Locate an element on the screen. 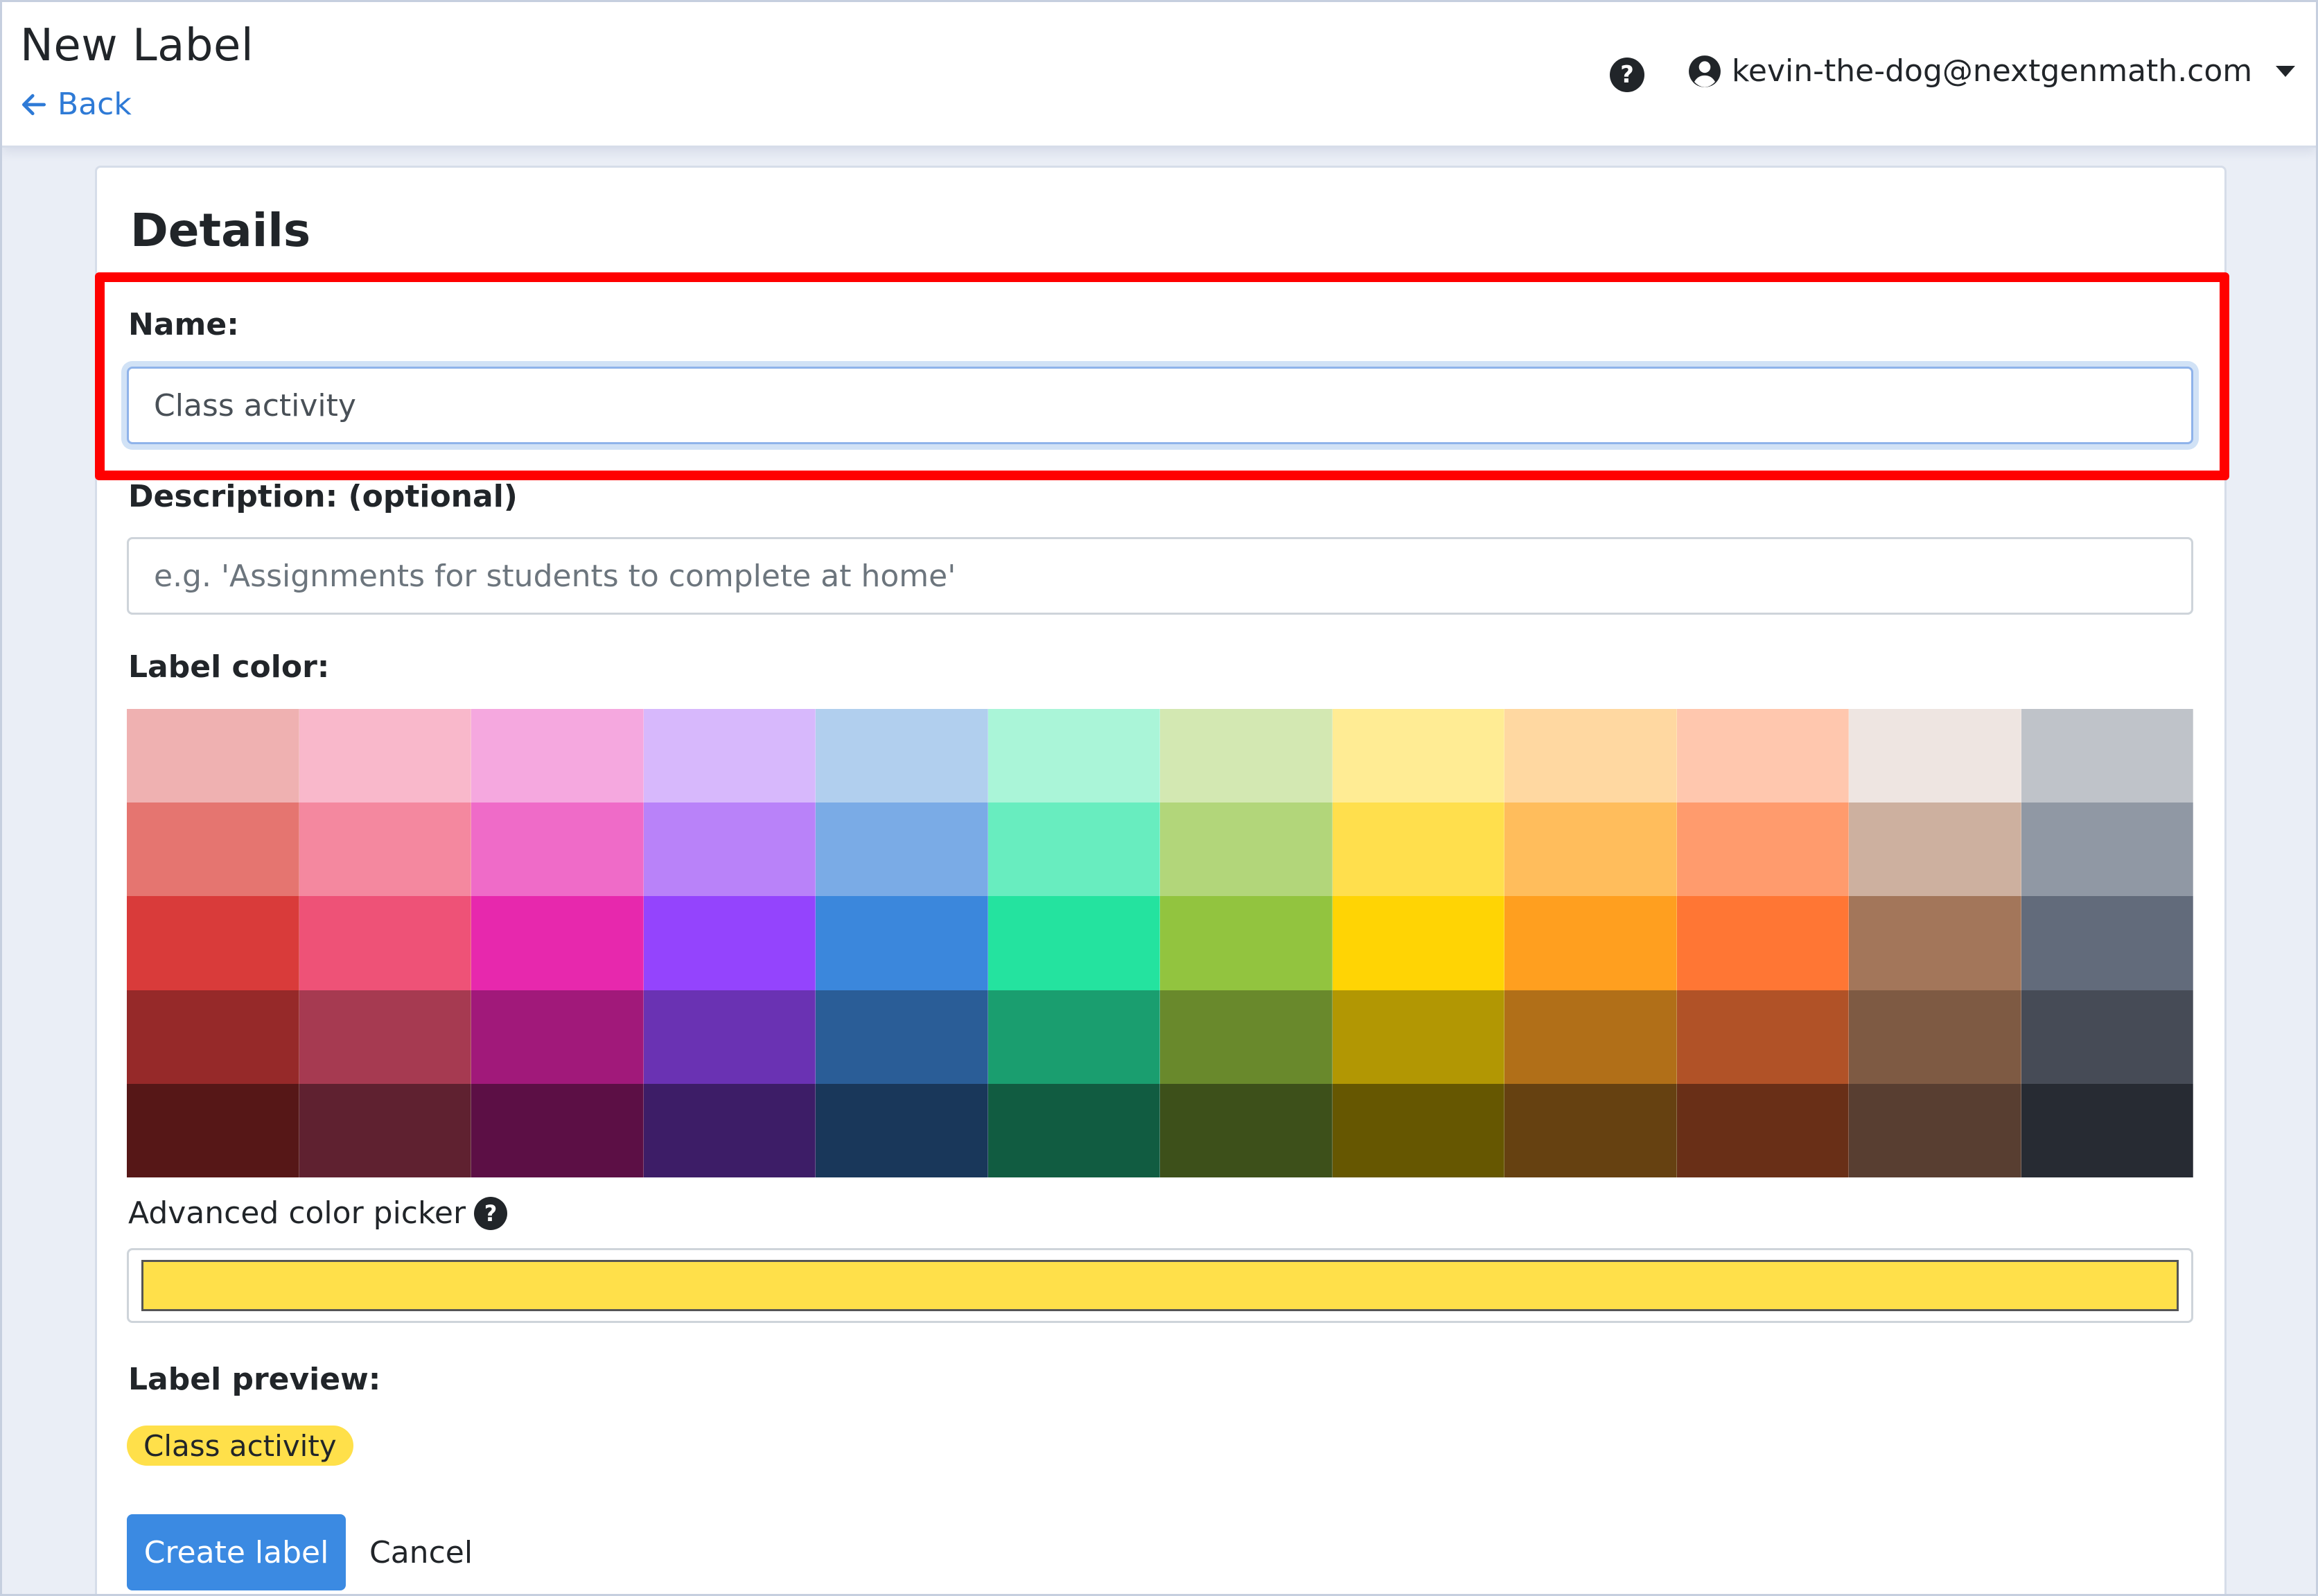 The image size is (2318, 1596). user-menu: kevin-the-dog@nextgenmath.com is located at coordinates (1992, 71).